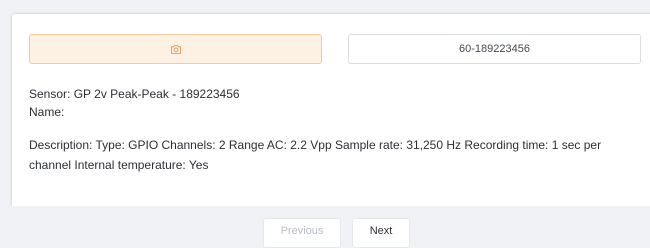  I want to click on sensor-id-button: 60-189223456, so click(494, 49).